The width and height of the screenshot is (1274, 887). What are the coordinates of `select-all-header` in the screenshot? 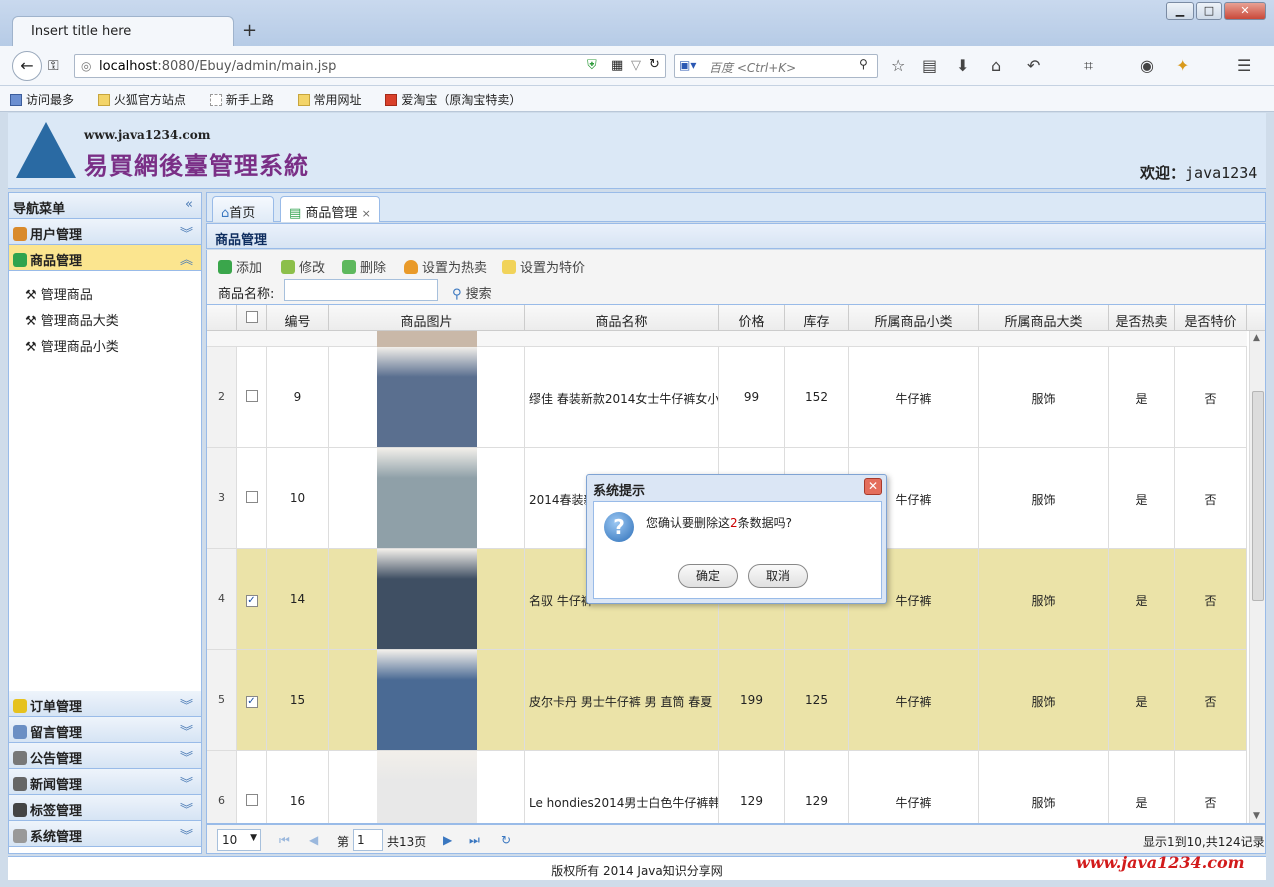 It's located at (252, 318).